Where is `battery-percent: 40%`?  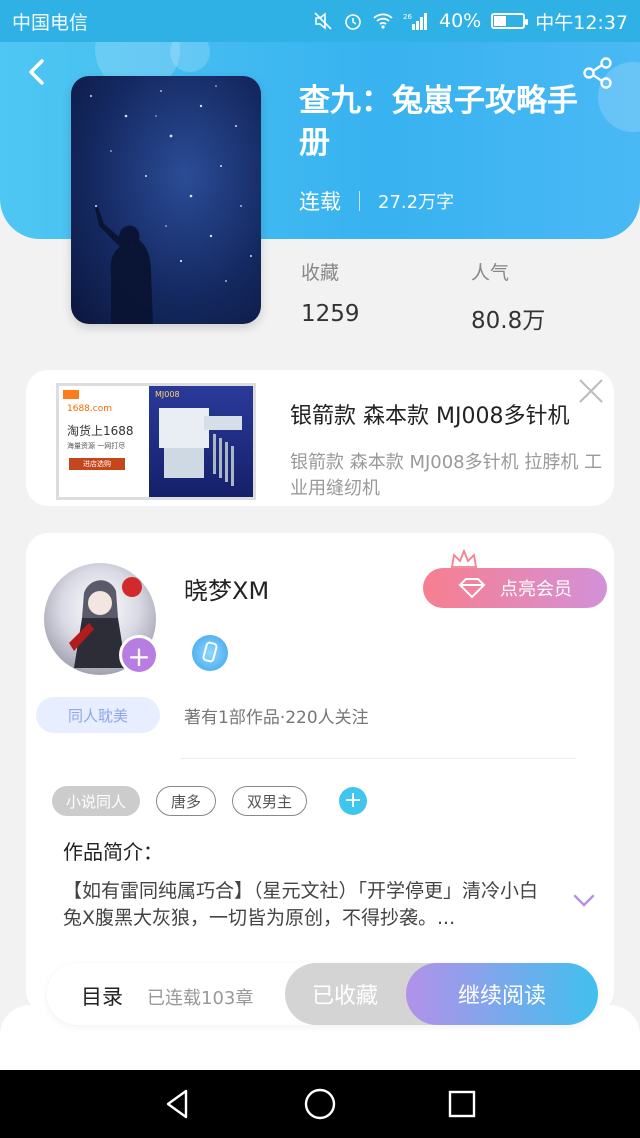
battery-percent: 40% is located at coordinates (460, 21).